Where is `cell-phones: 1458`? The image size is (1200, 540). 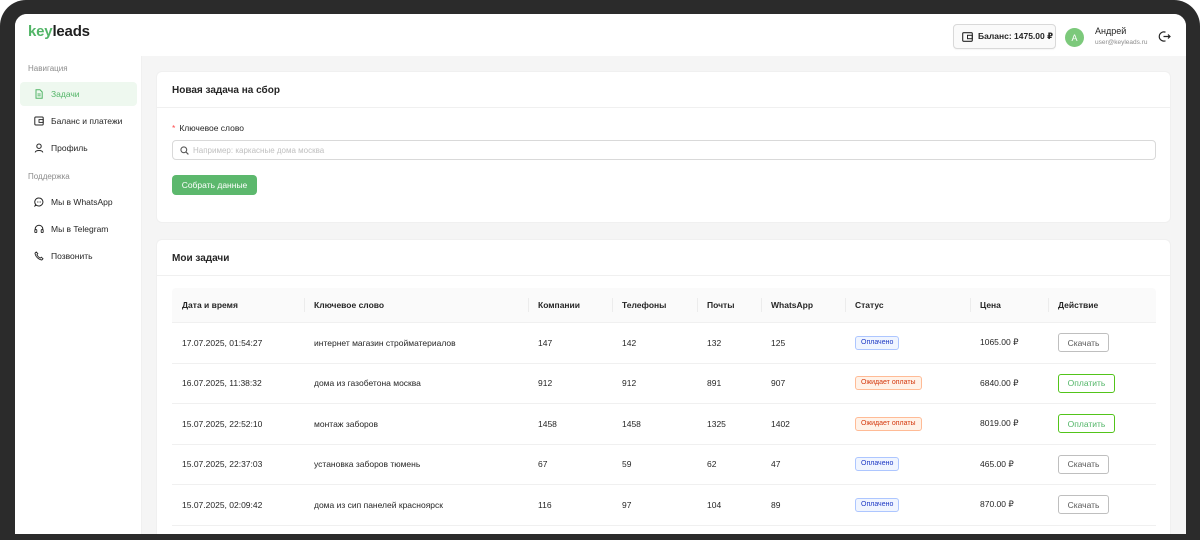
cell-phones: 1458 is located at coordinates (631, 423).